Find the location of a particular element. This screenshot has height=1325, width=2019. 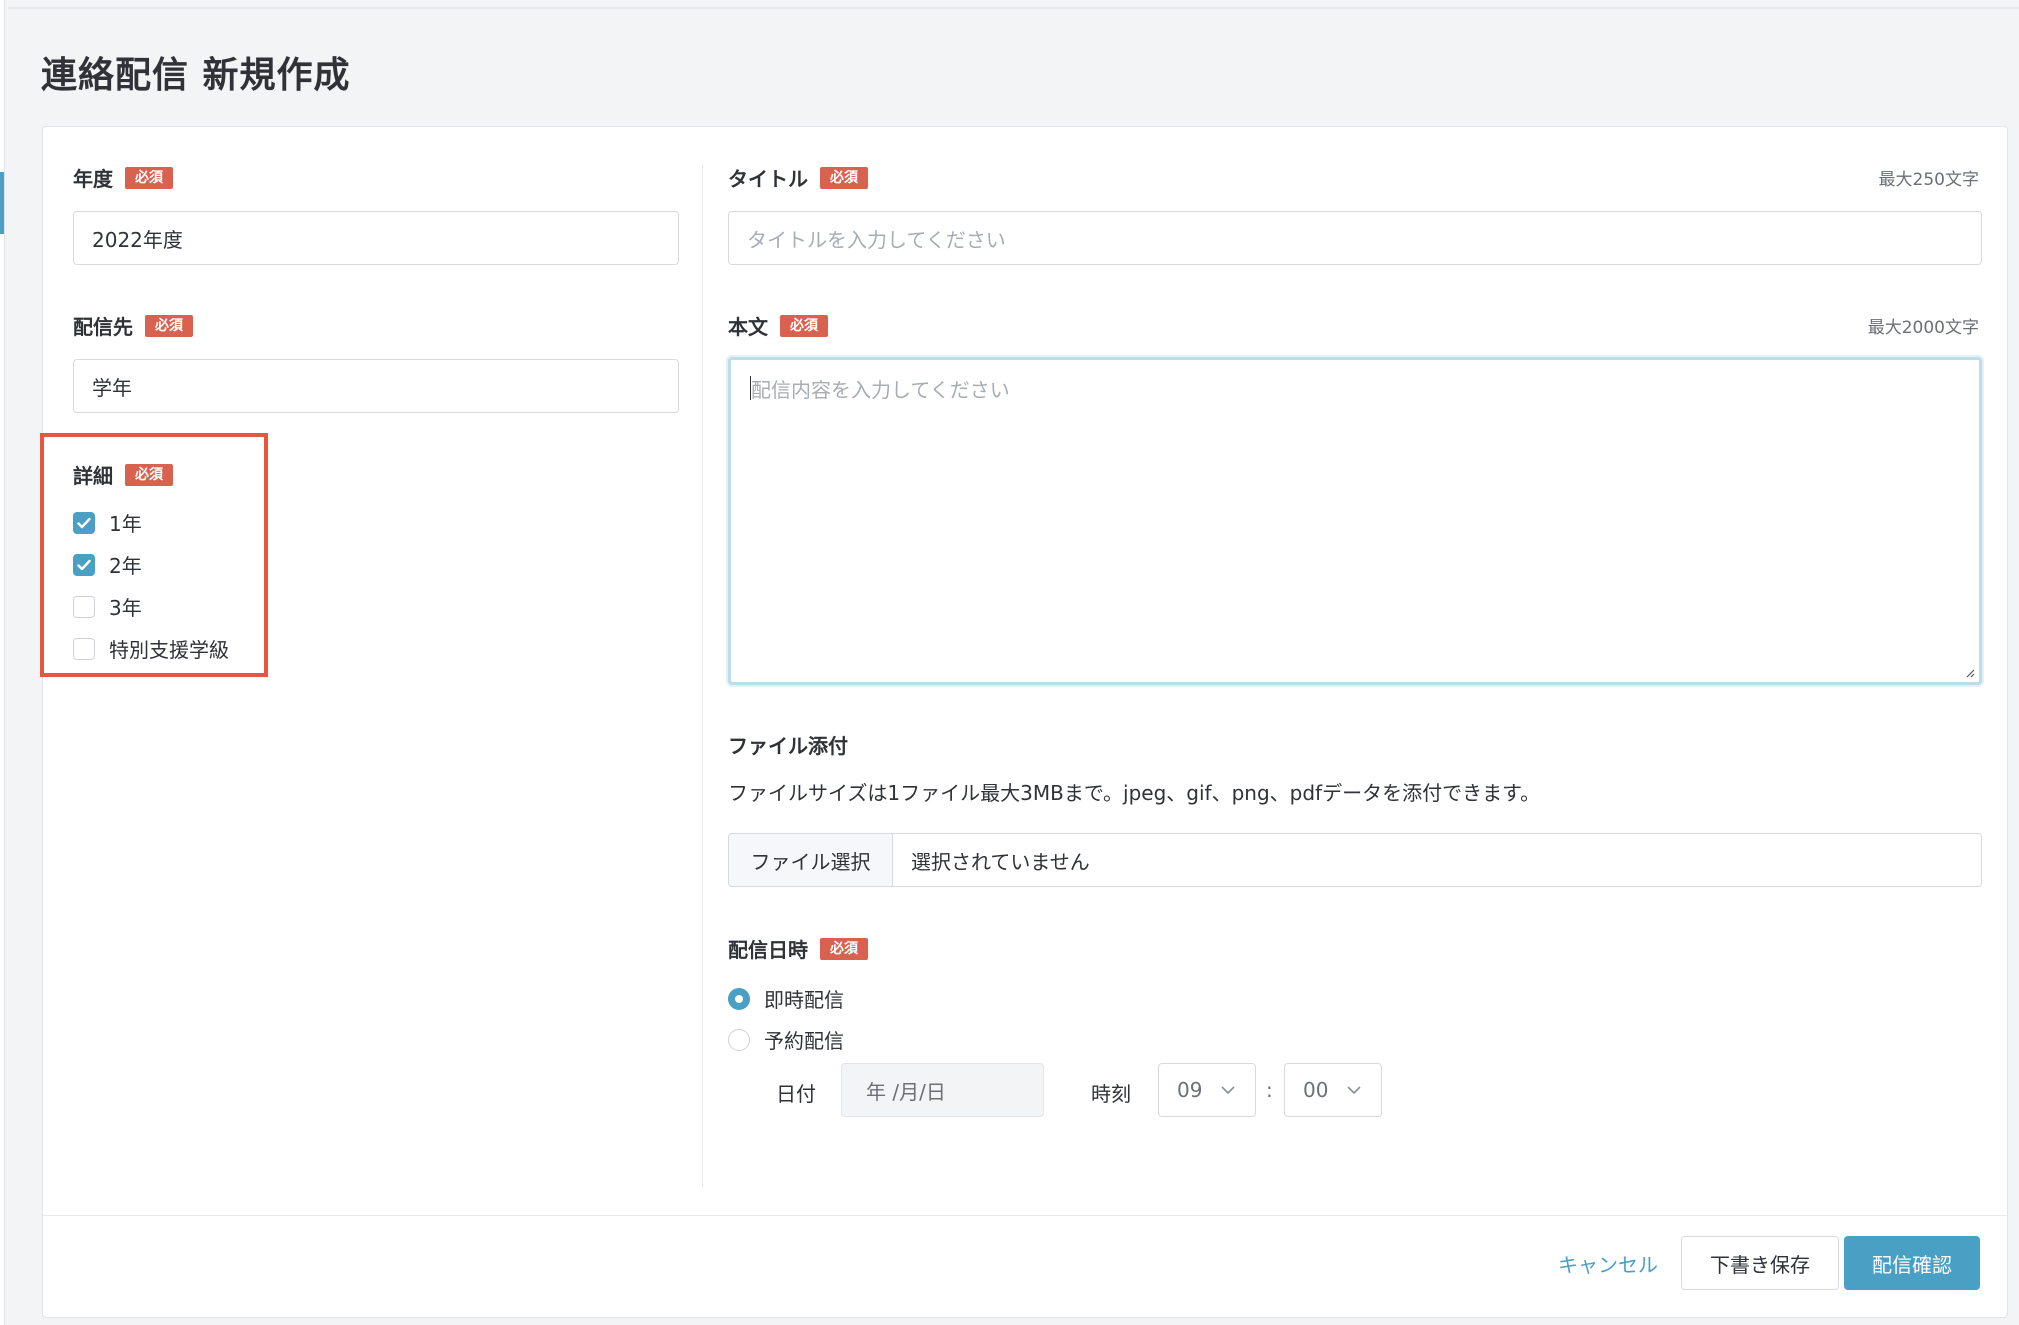

title-input: タイトルを入力してください is located at coordinates (1355, 238).